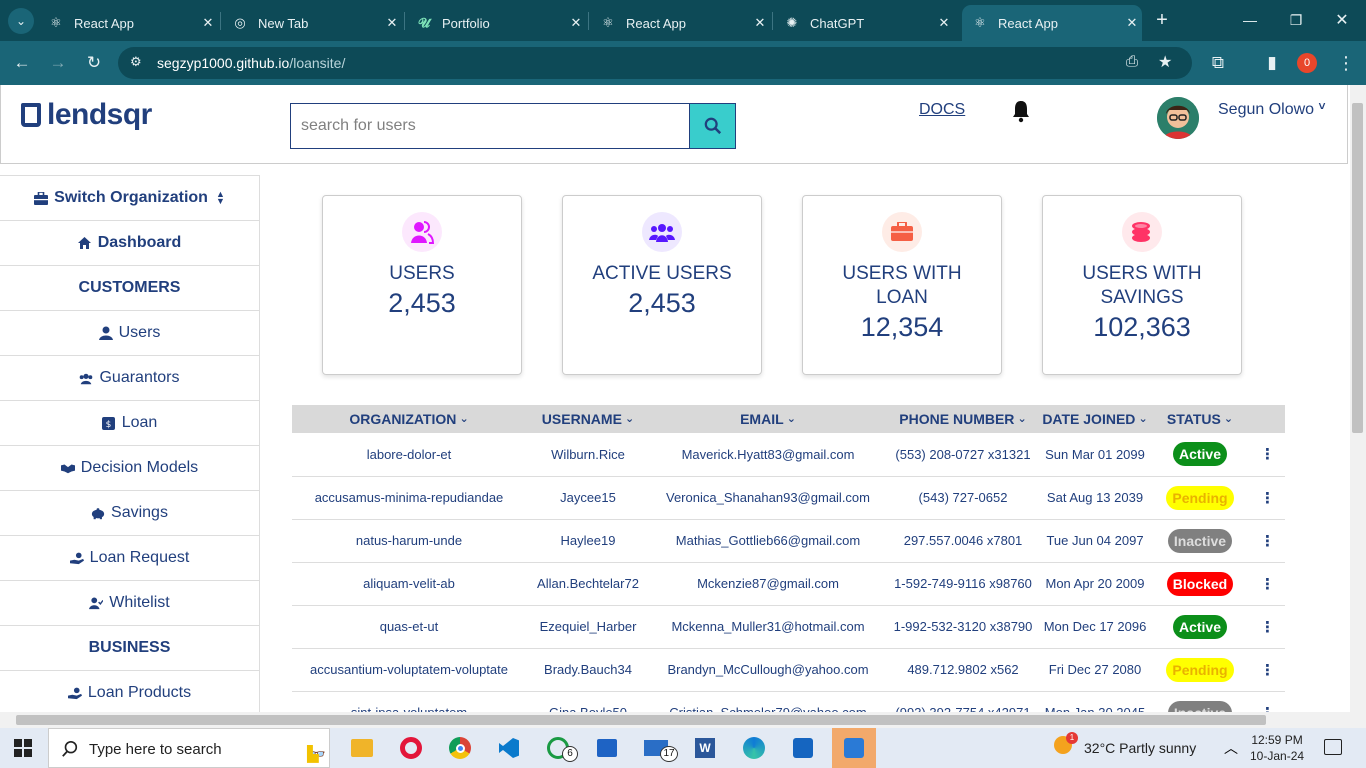  What do you see at coordinates (1296, 20) in the screenshot?
I see `restore-icon: ❐` at bounding box center [1296, 20].